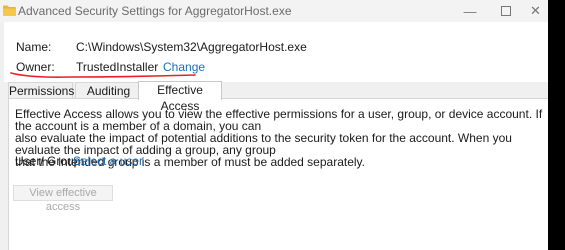 The height and width of the screenshot is (250, 565). What do you see at coordinates (103, 75) in the screenshot?
I see `red-annotation-underline` at bounding box center [103, 75].